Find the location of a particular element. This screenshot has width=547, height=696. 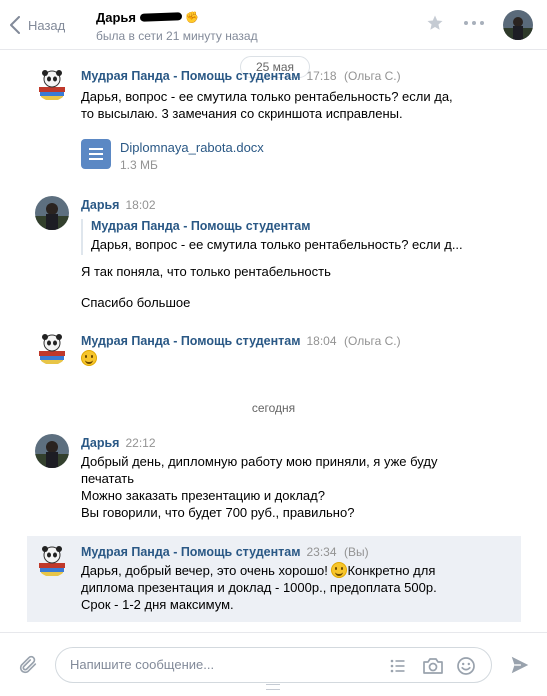

camera-icon is located at coordinates (433, 666).